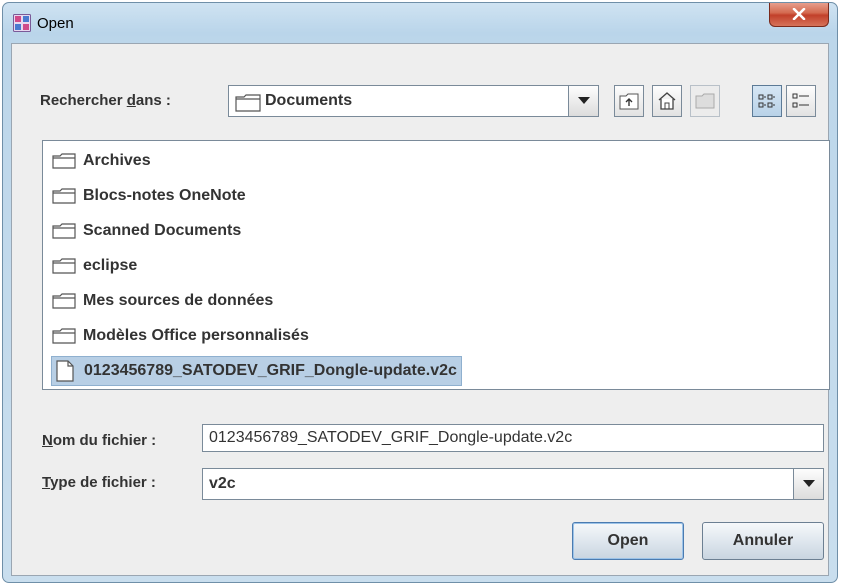  I want to click on up-one-level-button, so click(629, 101).